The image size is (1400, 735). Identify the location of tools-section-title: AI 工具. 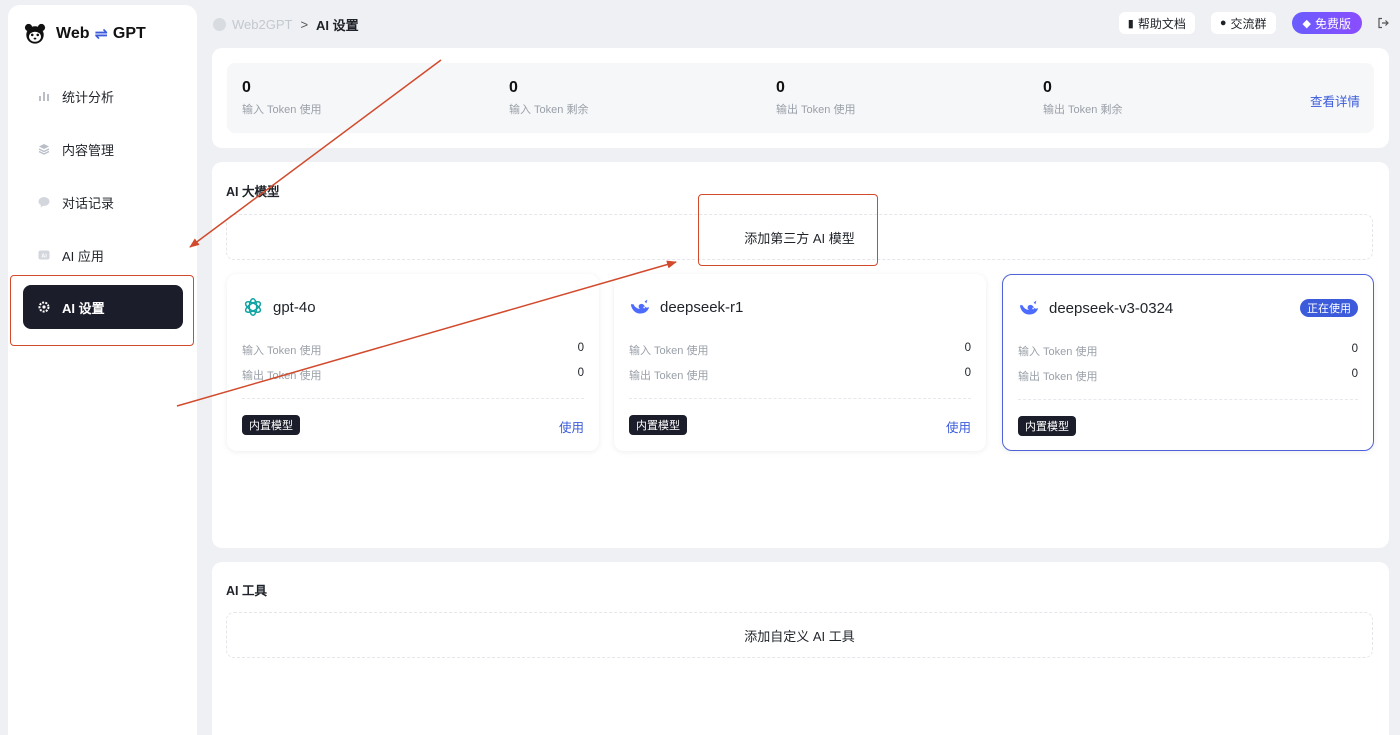
(246, 591).